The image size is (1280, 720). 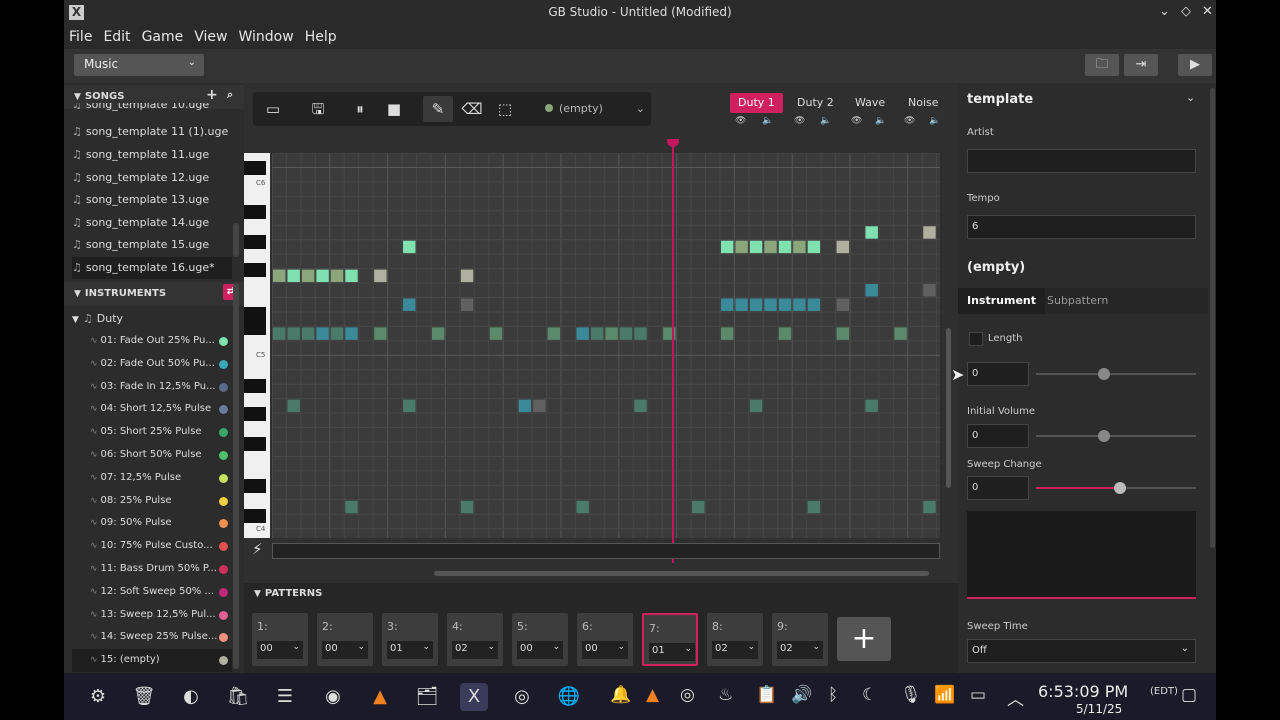 What do you see at coordinates (1207, 11) in the screenshot?
I see `close-icon: ✕` at bounding box center [1207, 11].